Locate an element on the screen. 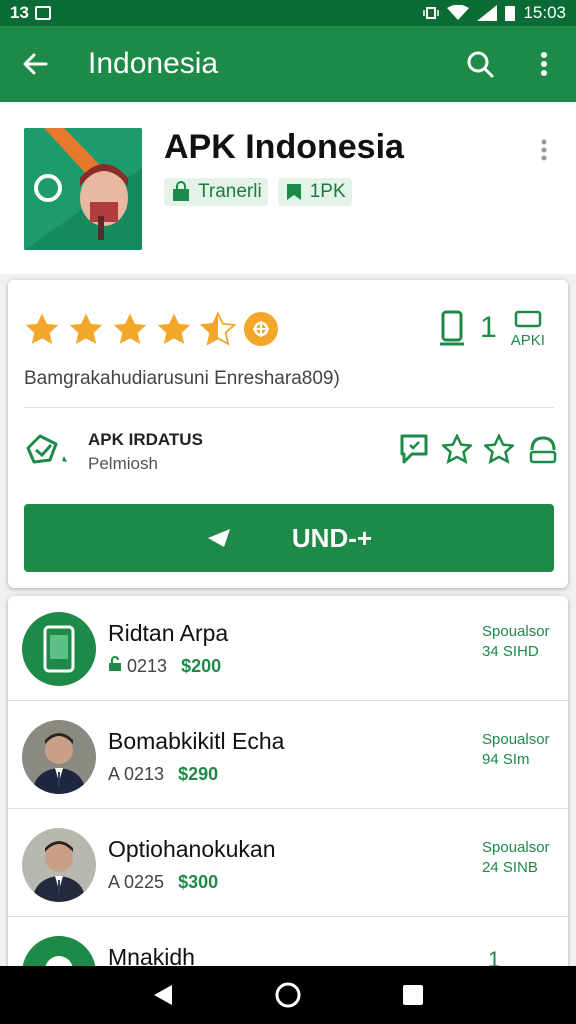  item-side-info: Spoualsor 34 SIHD is located at coordinates (516, 641).